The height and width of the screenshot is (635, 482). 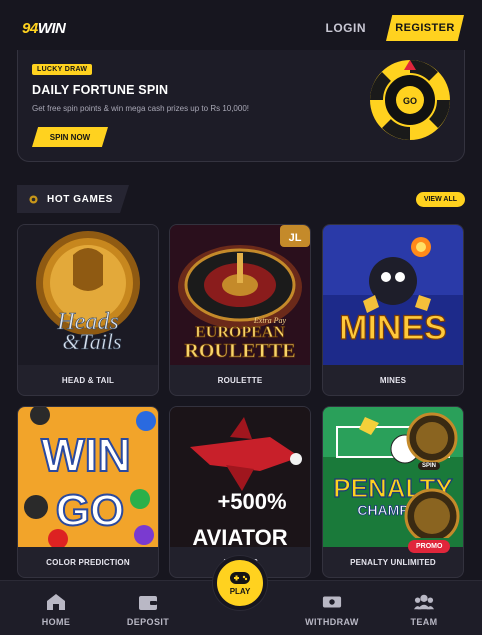 I want to click on nav-deposit-label: DEPOSIT, so click(x=148, y=622).